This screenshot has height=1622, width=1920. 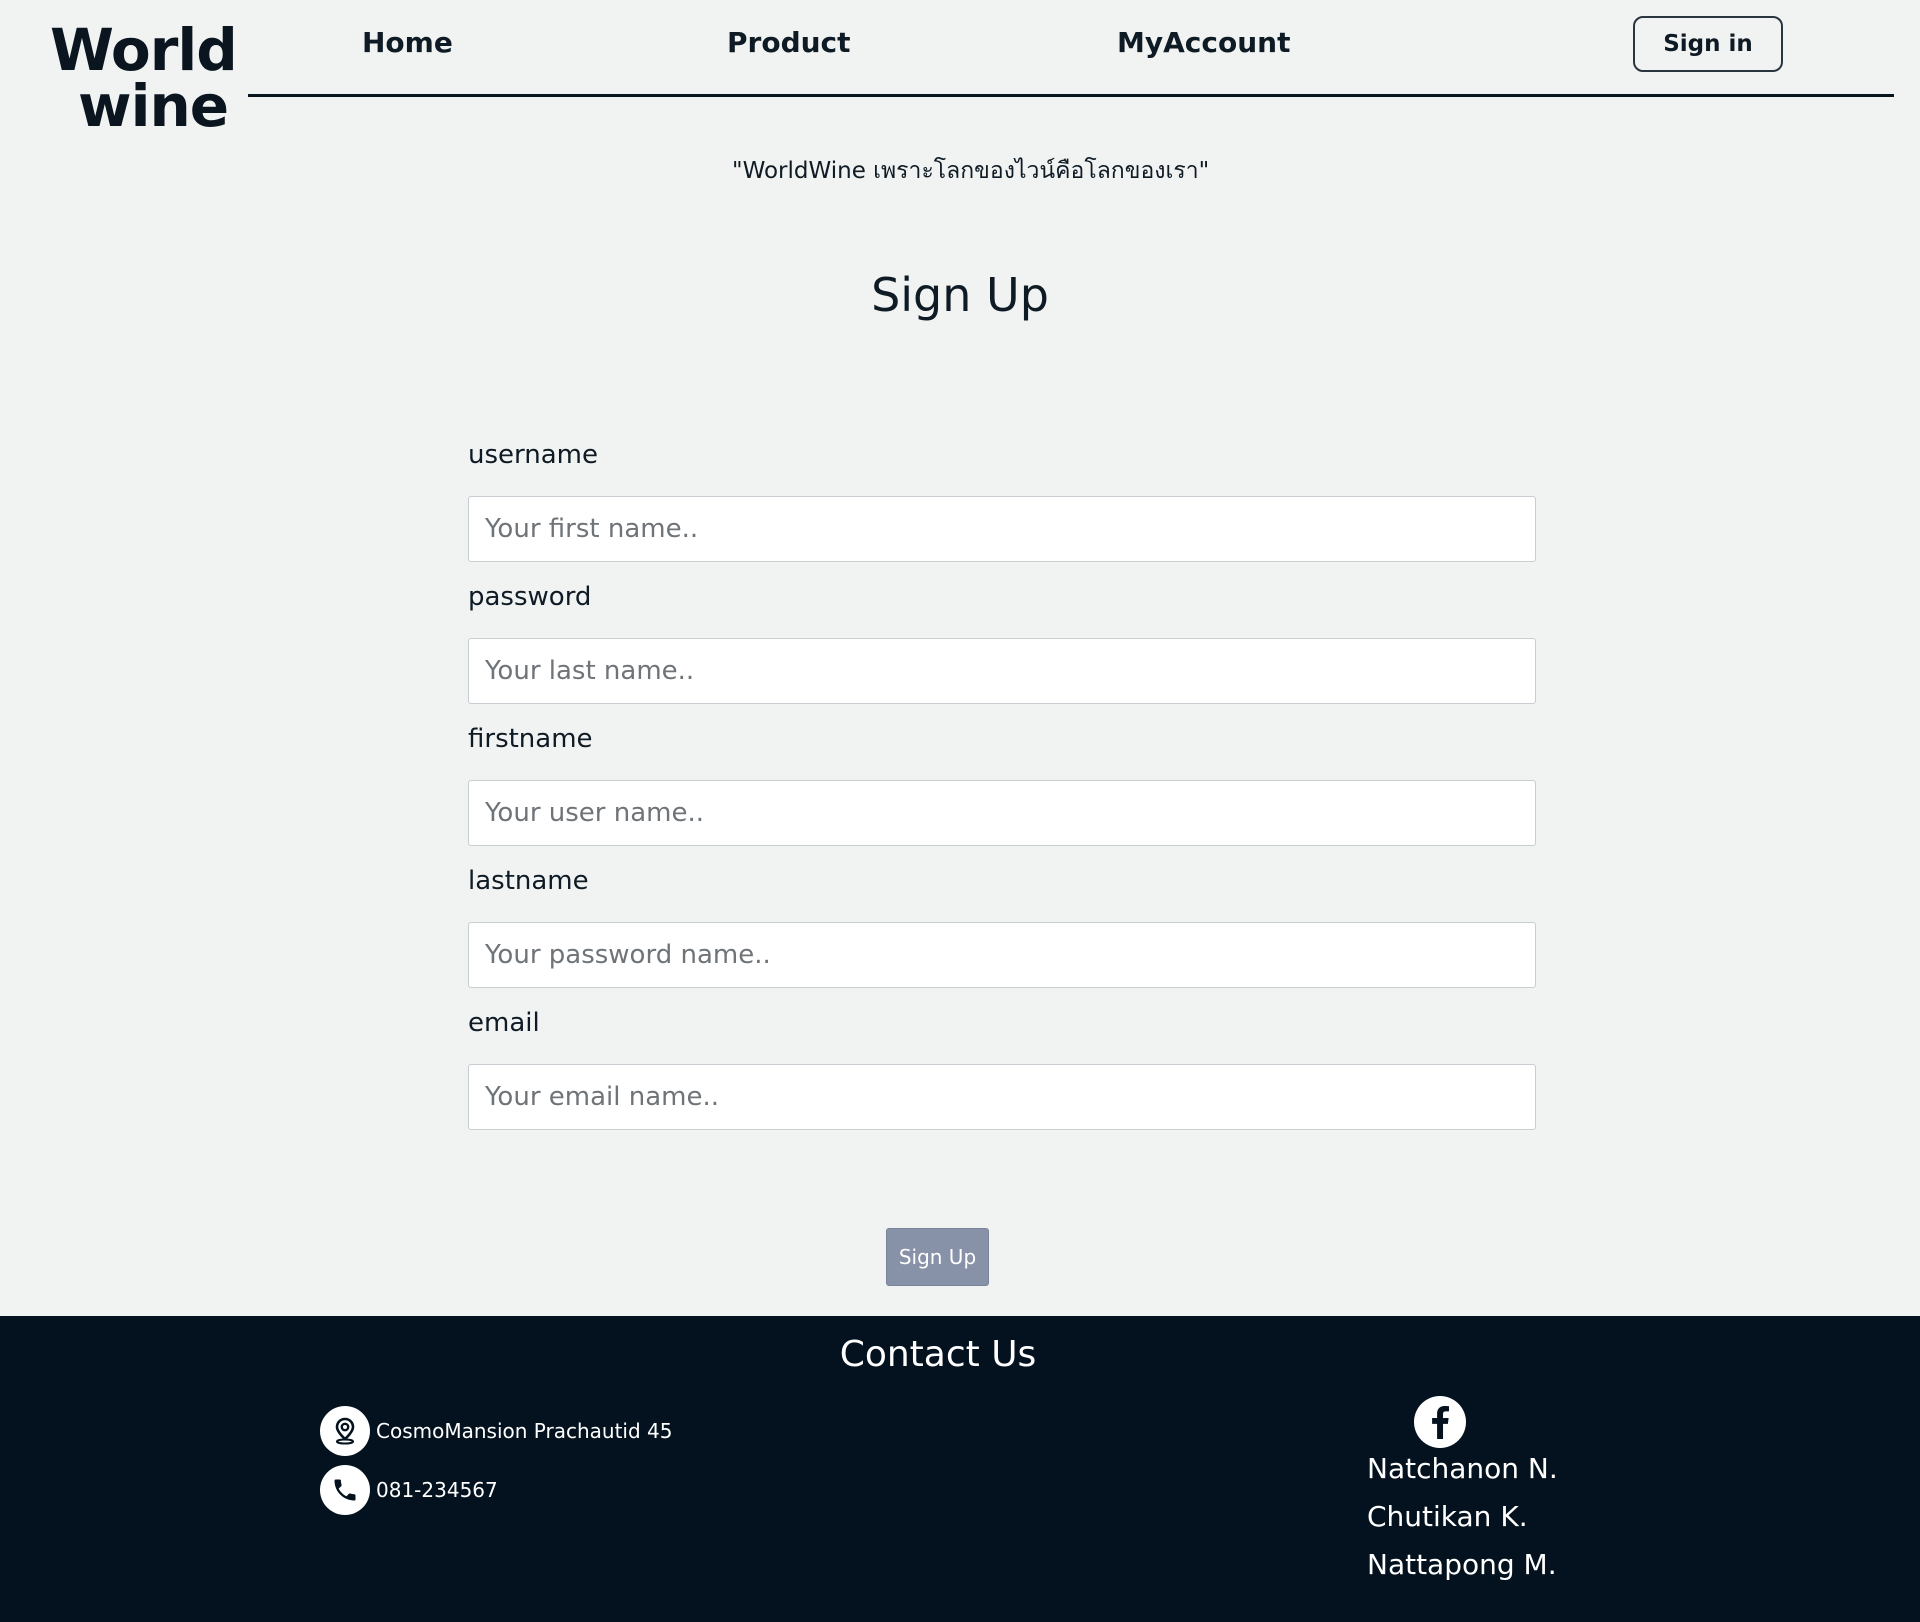 What do you see at coordinates (1708, 44) in the screenshot?
I see `sign-in-button: Sign in` at bounding box center [1708, 44].